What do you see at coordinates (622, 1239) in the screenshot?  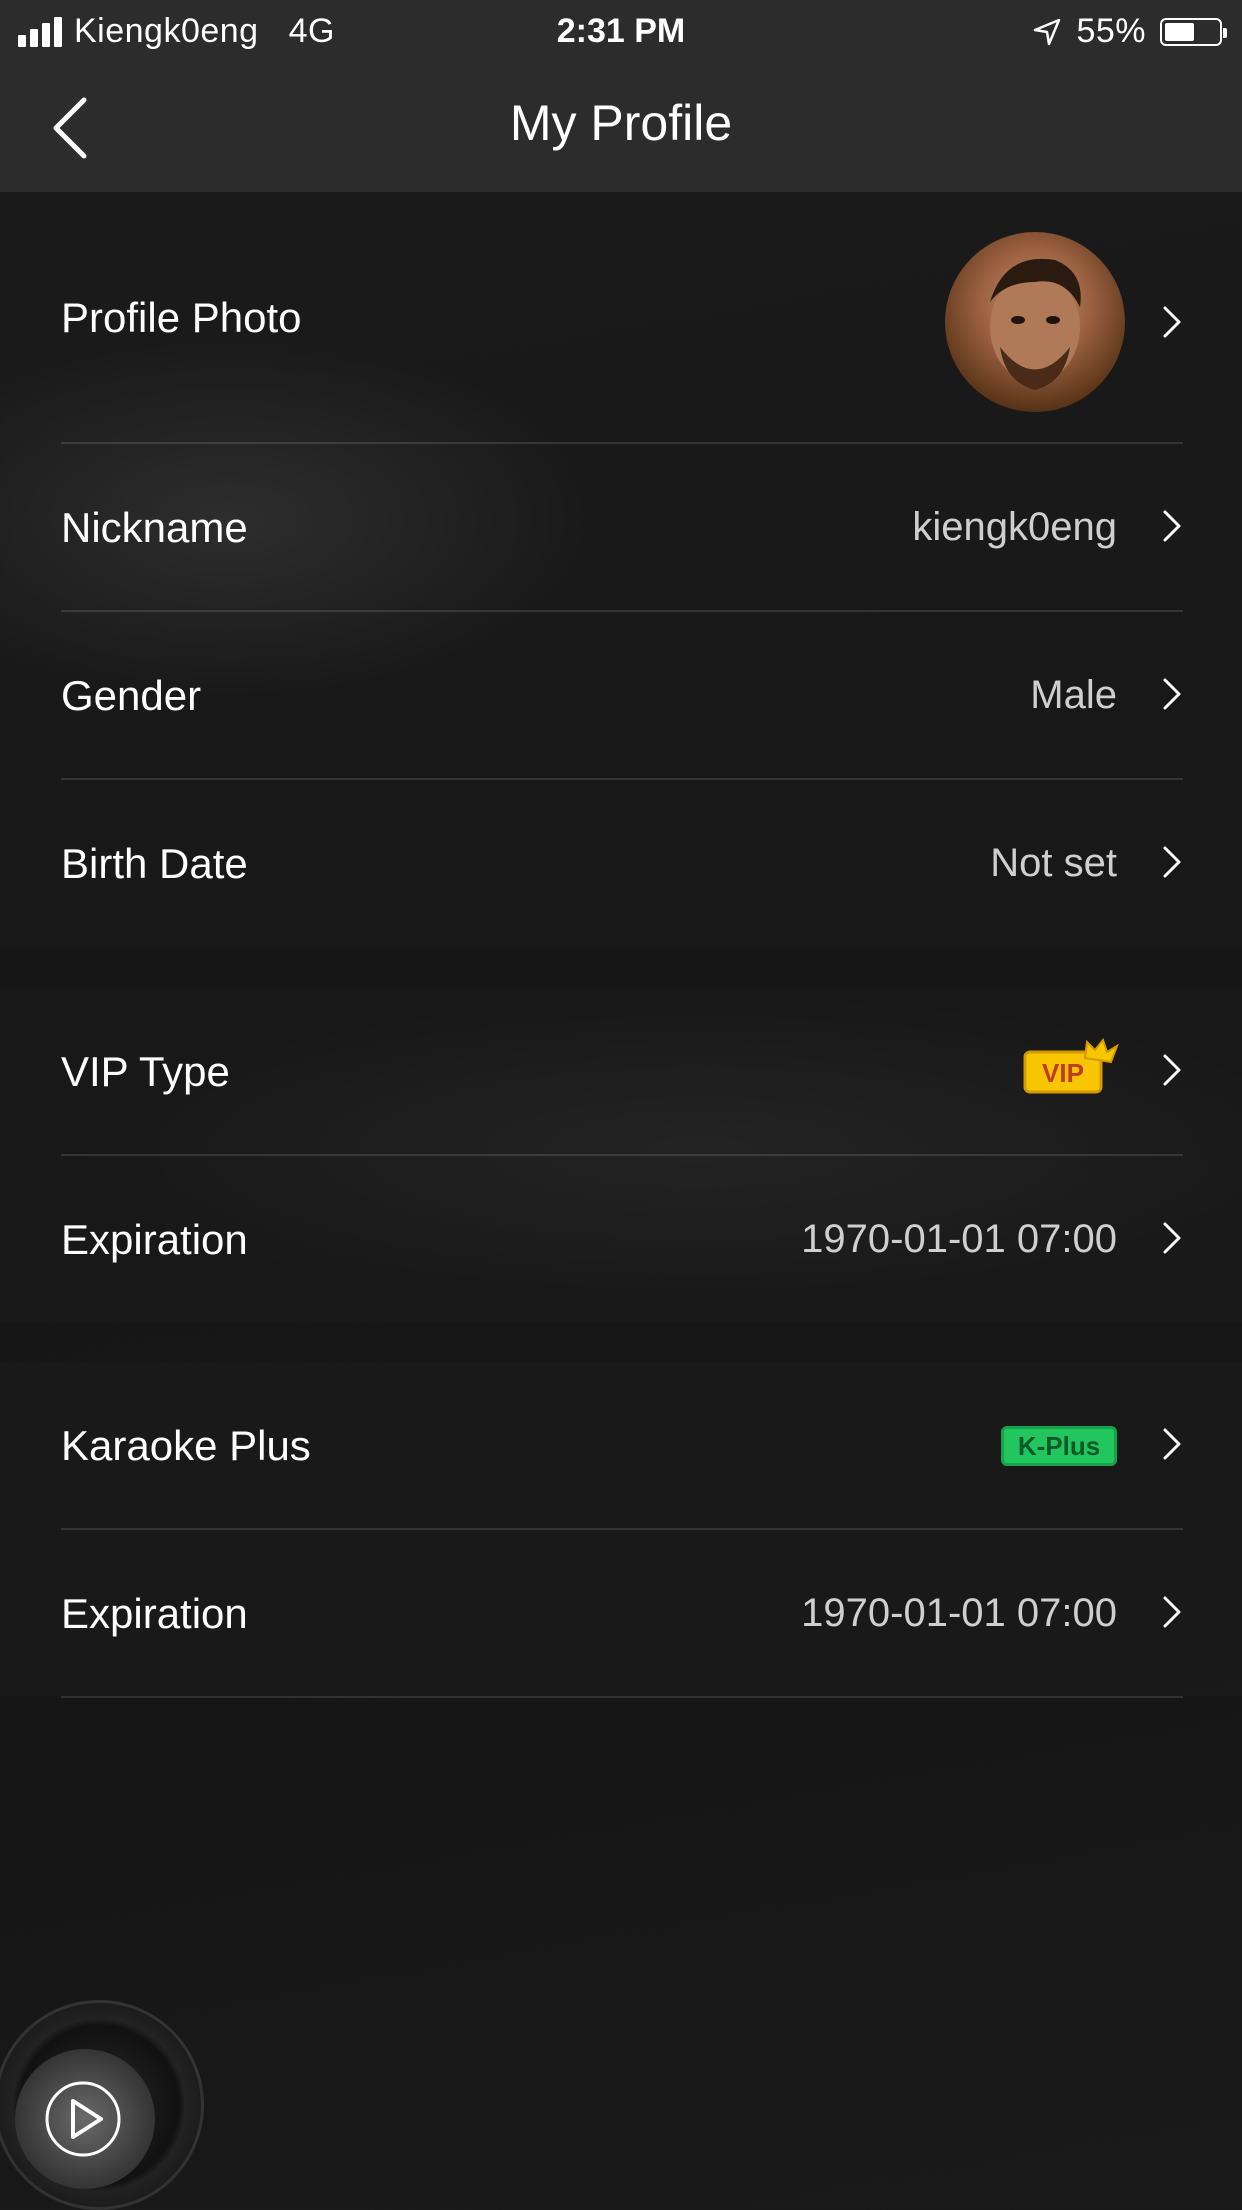 I see `vip-expiration-row: Expiration 1970-01-01 07:00` at bounding box center [622, 1239].